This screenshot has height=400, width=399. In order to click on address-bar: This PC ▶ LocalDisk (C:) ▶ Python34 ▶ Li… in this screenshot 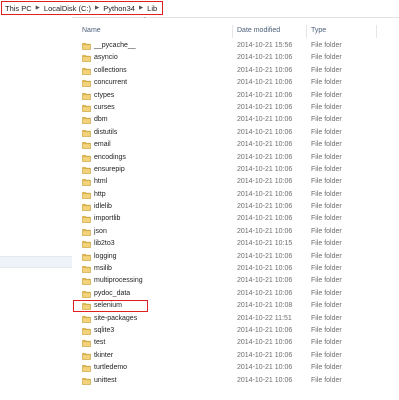, I will do `click(199, 9)`.